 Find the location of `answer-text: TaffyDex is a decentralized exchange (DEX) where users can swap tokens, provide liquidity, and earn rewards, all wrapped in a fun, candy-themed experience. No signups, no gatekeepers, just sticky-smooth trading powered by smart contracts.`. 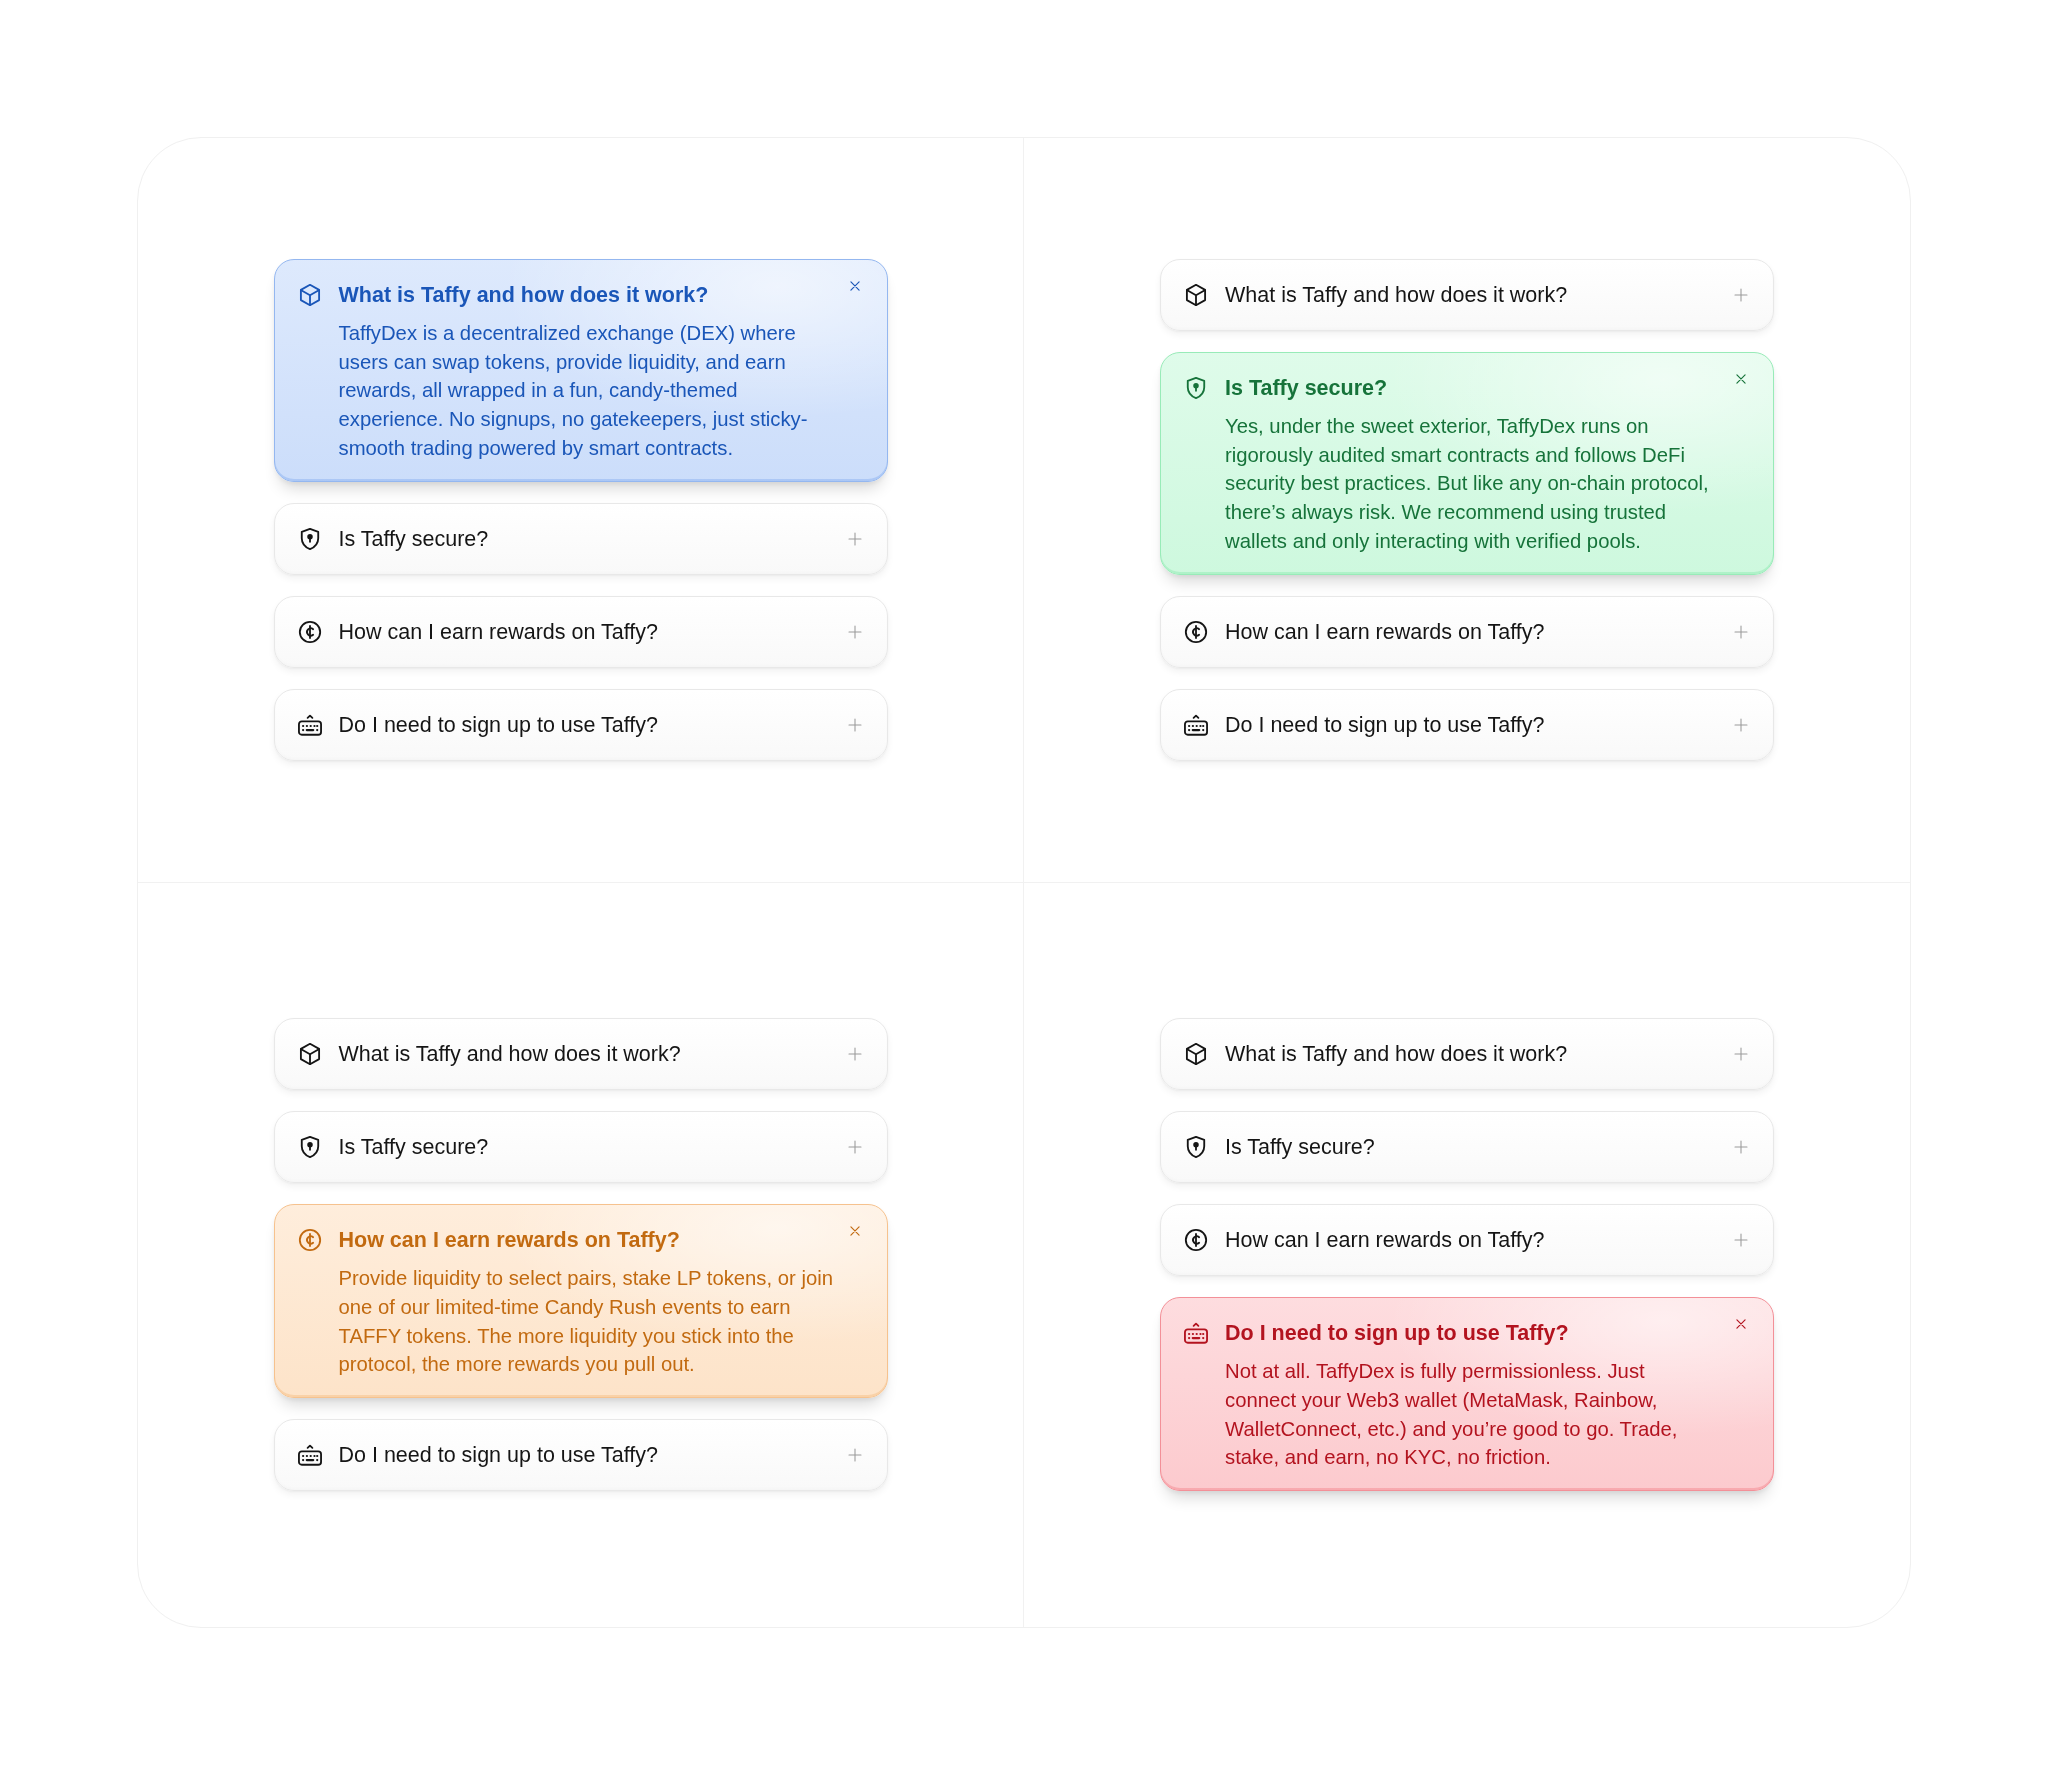

answer-text: TaffyDex is a decentralized exchange (DEX) where users can swap tokens, provide liquidity, and earn rewards, all wrapped in a fun, candy-themed experience. No signups, no gatekeepers, just sticky-smooth trading powered by smart contracts. is located at coordinates (573, 391).